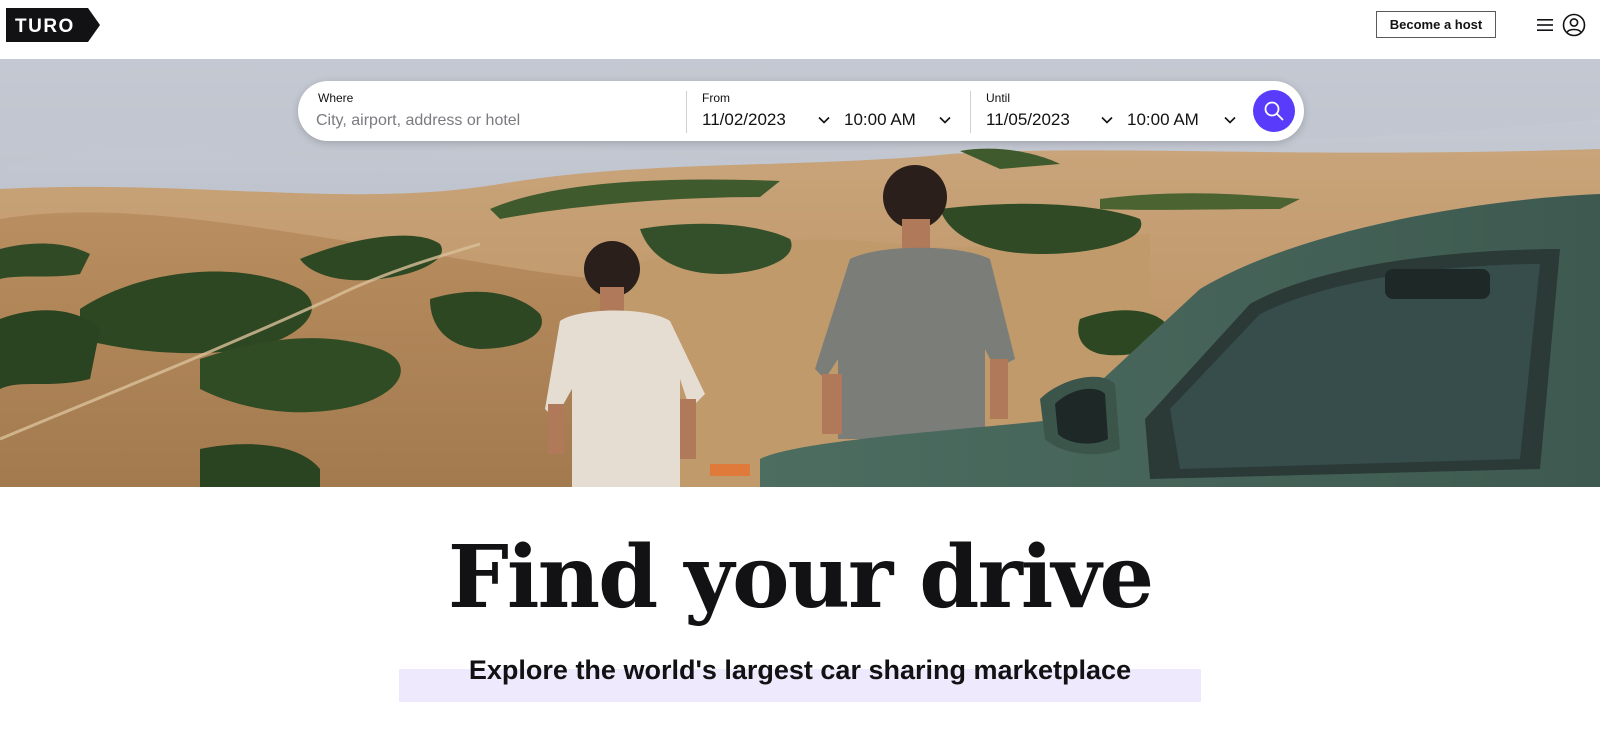 The width and height of the screenshot is (1600, 738). Describe the element at coordinates (744, 119) in the screenshot. I see `from-date-value: 11/02/2023` at that location.